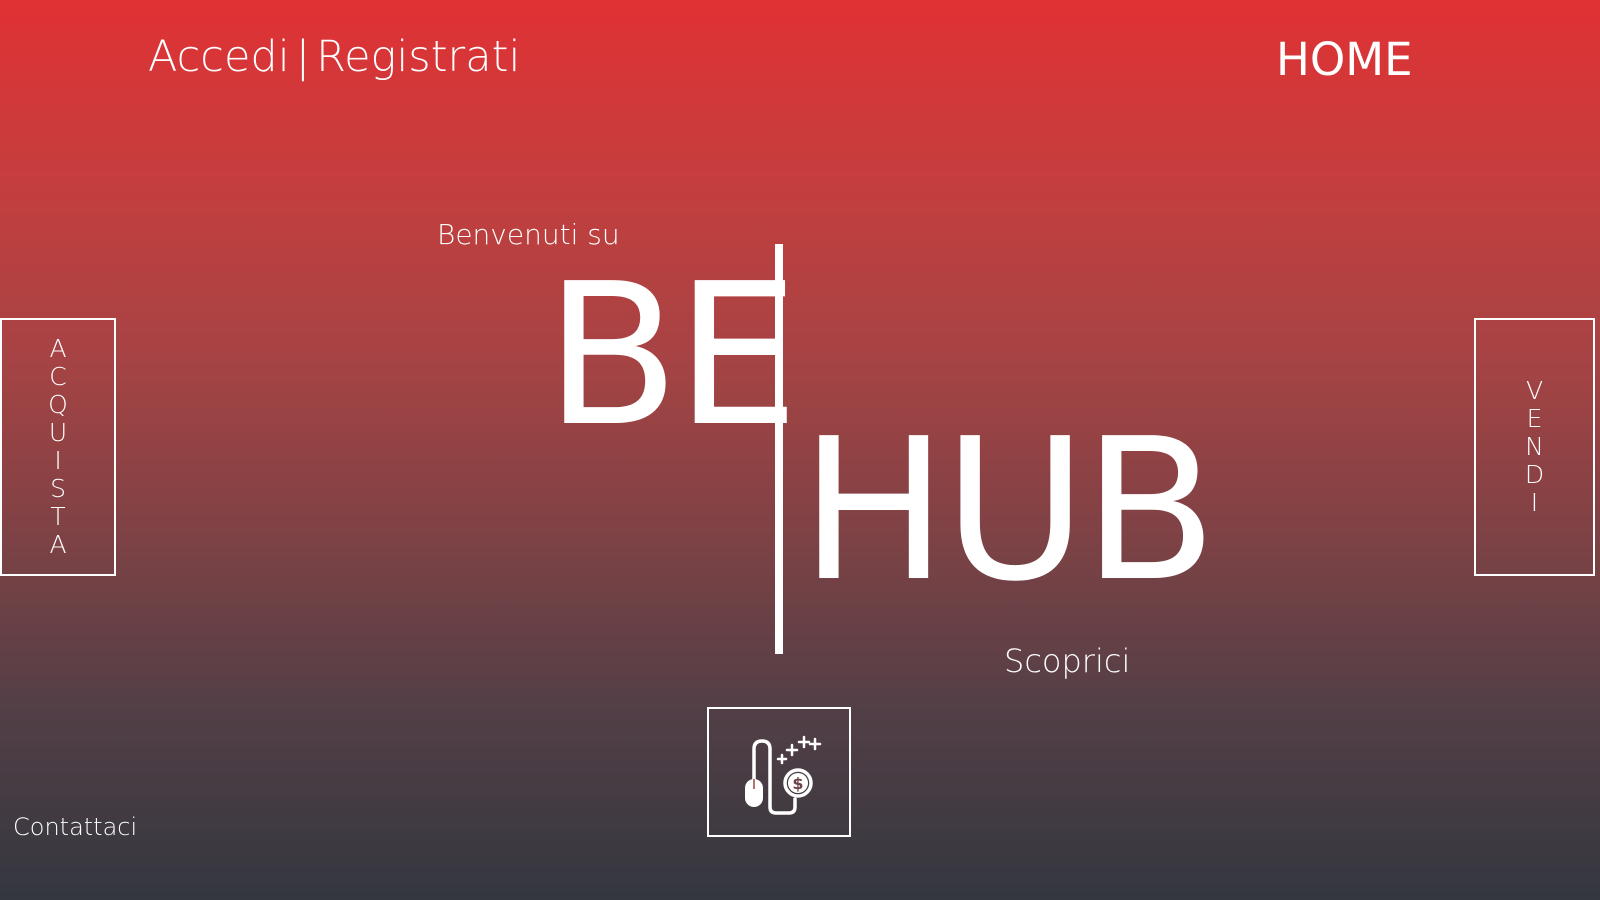 The width and height of the screenshot is (1600, 900). I want to click on buy-button: A C Q U I S T A, so click(58, 447).